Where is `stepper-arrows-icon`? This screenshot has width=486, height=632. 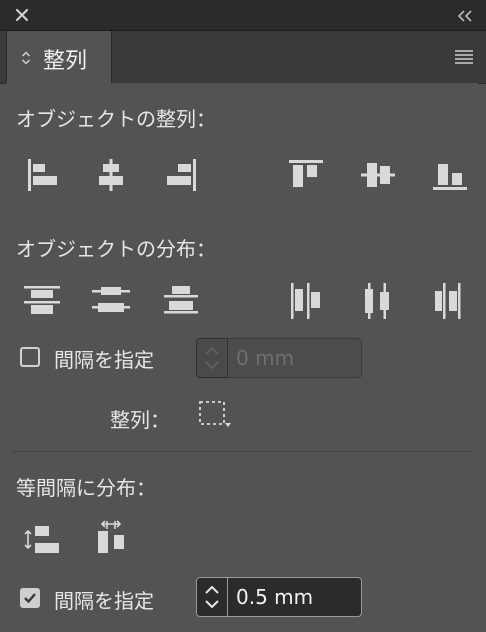 stepper-arrows-icon is located at coordinates (26, 58).